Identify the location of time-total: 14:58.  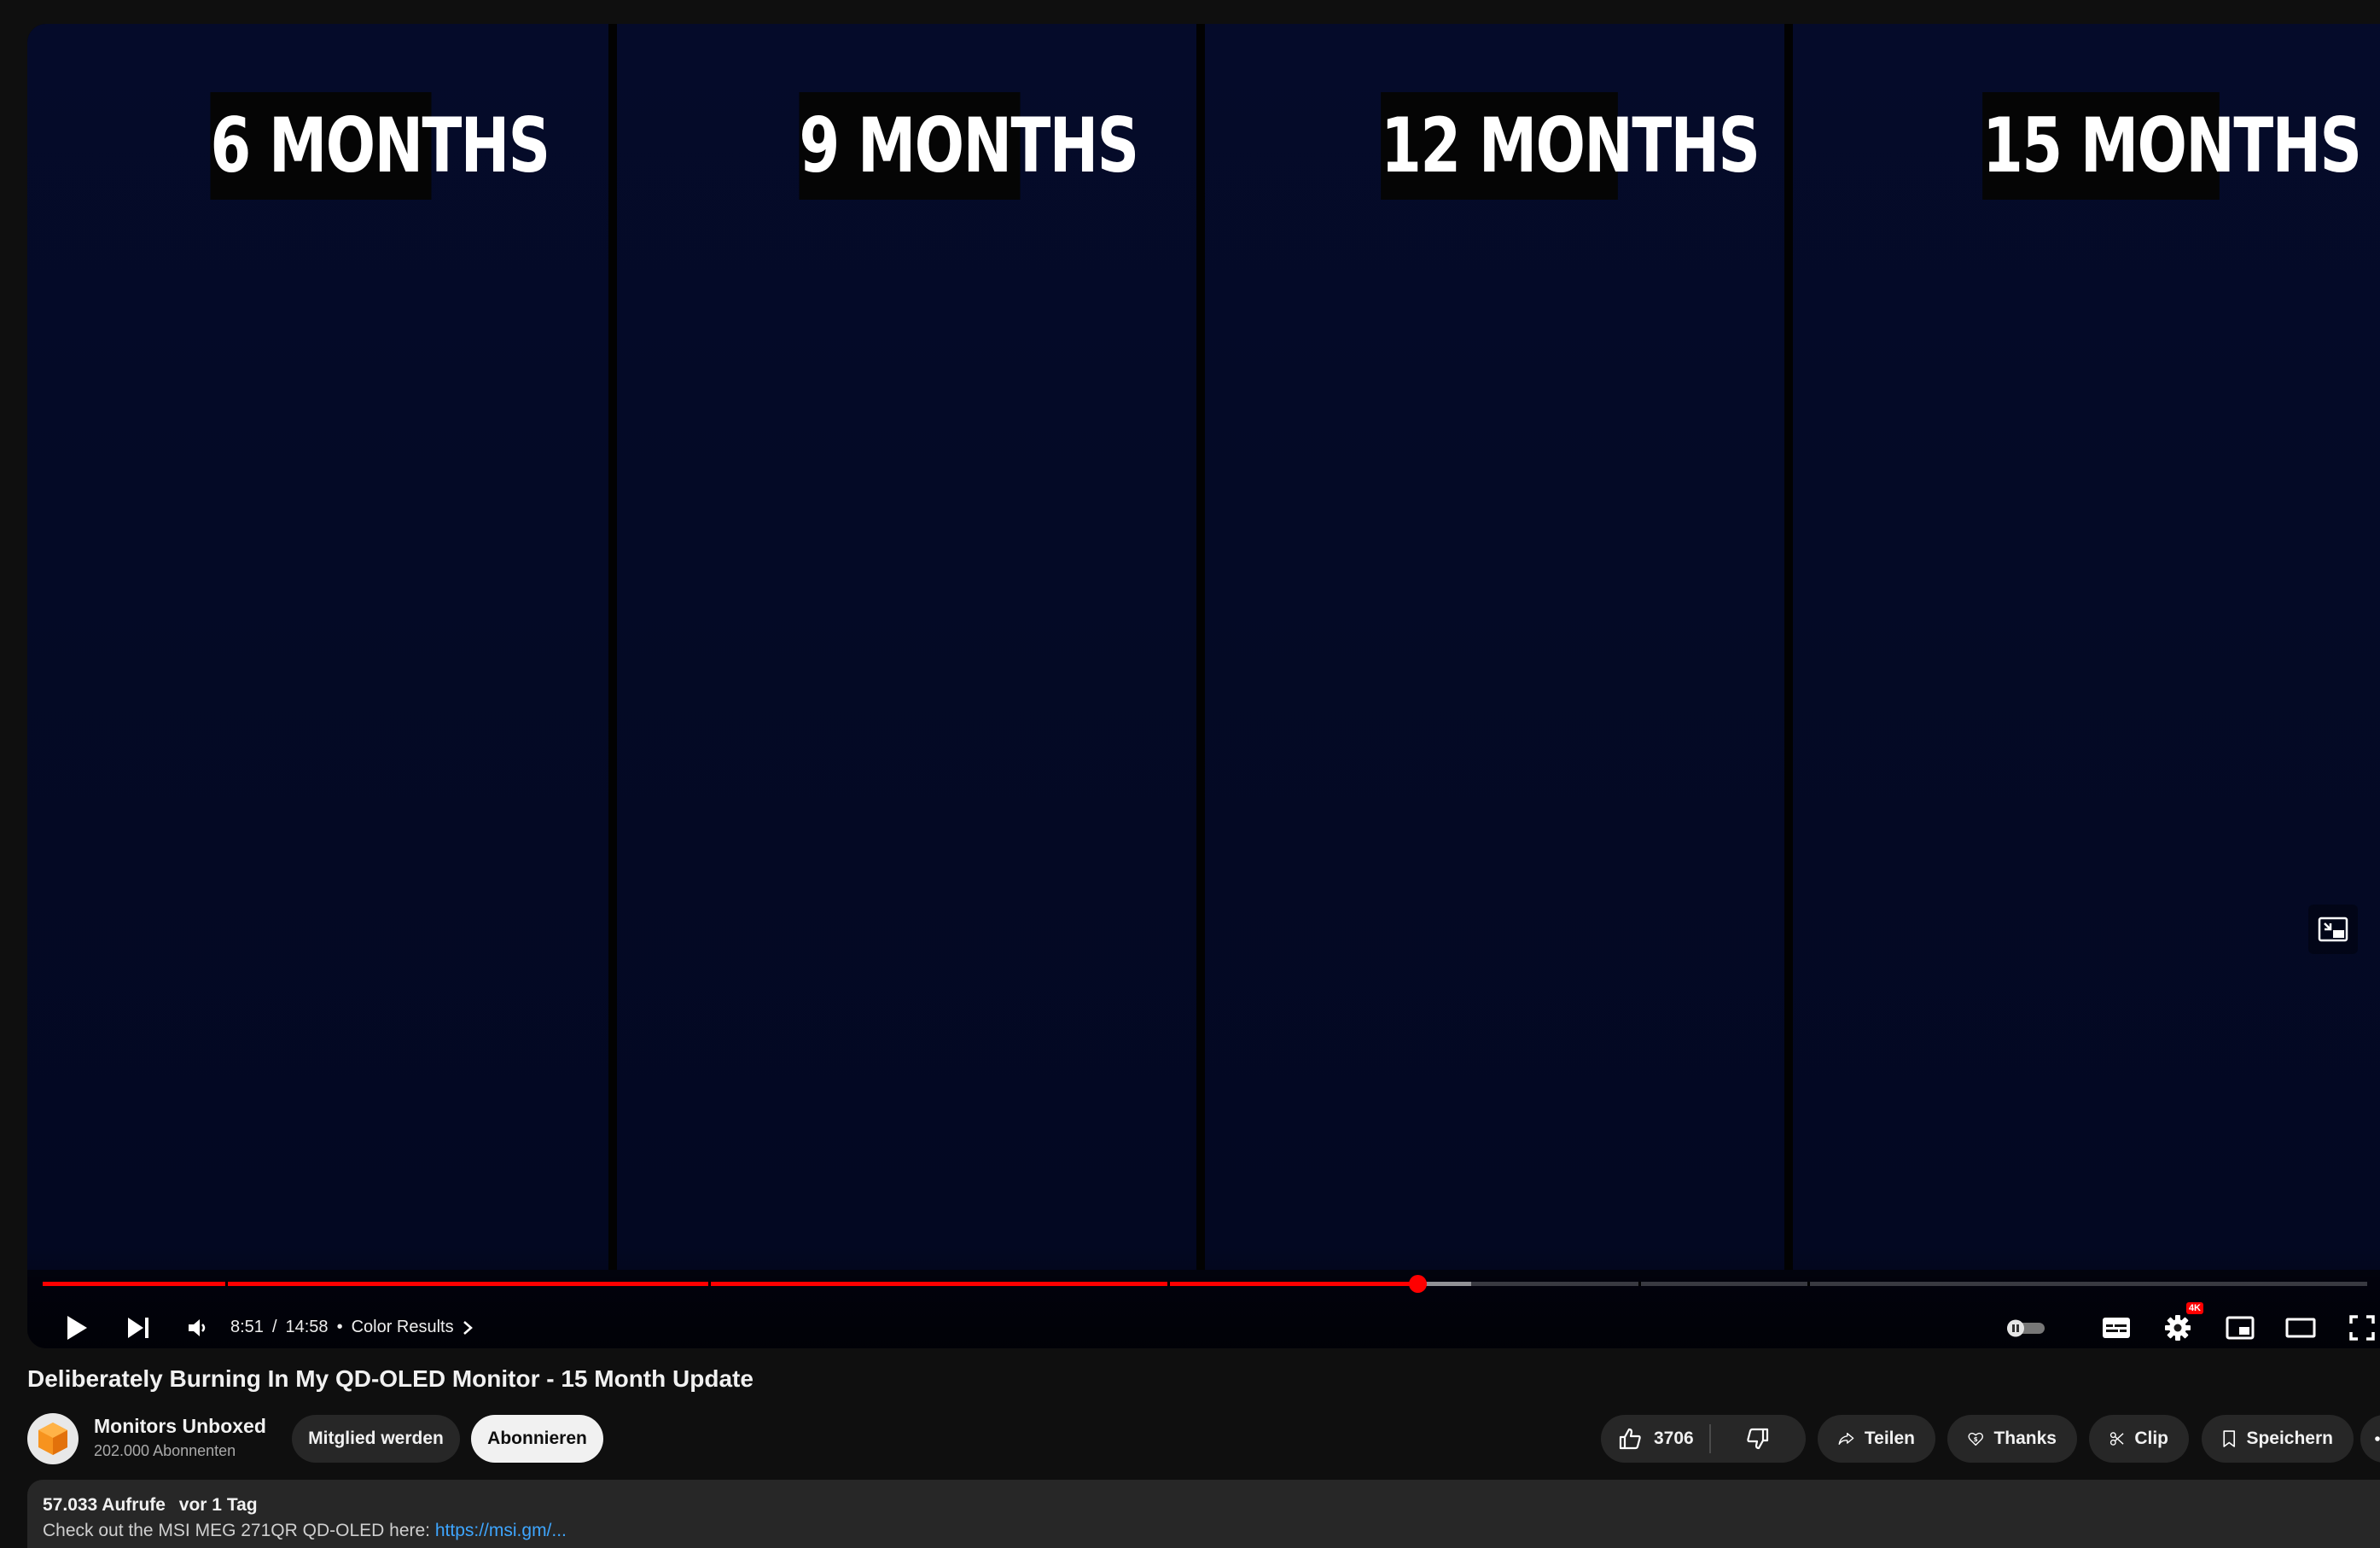
(307, 1327).